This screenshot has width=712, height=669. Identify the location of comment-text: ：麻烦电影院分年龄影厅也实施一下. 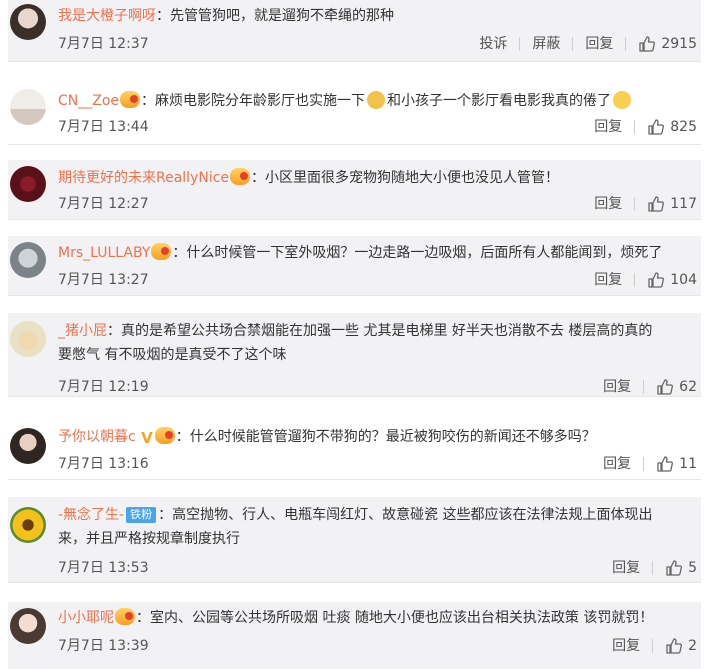
(253, 101).